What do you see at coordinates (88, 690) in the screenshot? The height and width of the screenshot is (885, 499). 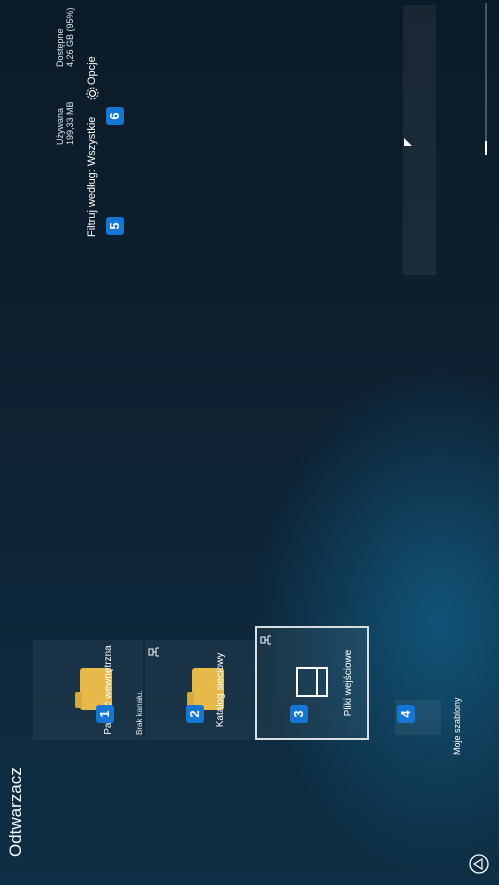 I see `source-card-internal: Pamięć wewnętrzna` at bounding box center [88, 690].